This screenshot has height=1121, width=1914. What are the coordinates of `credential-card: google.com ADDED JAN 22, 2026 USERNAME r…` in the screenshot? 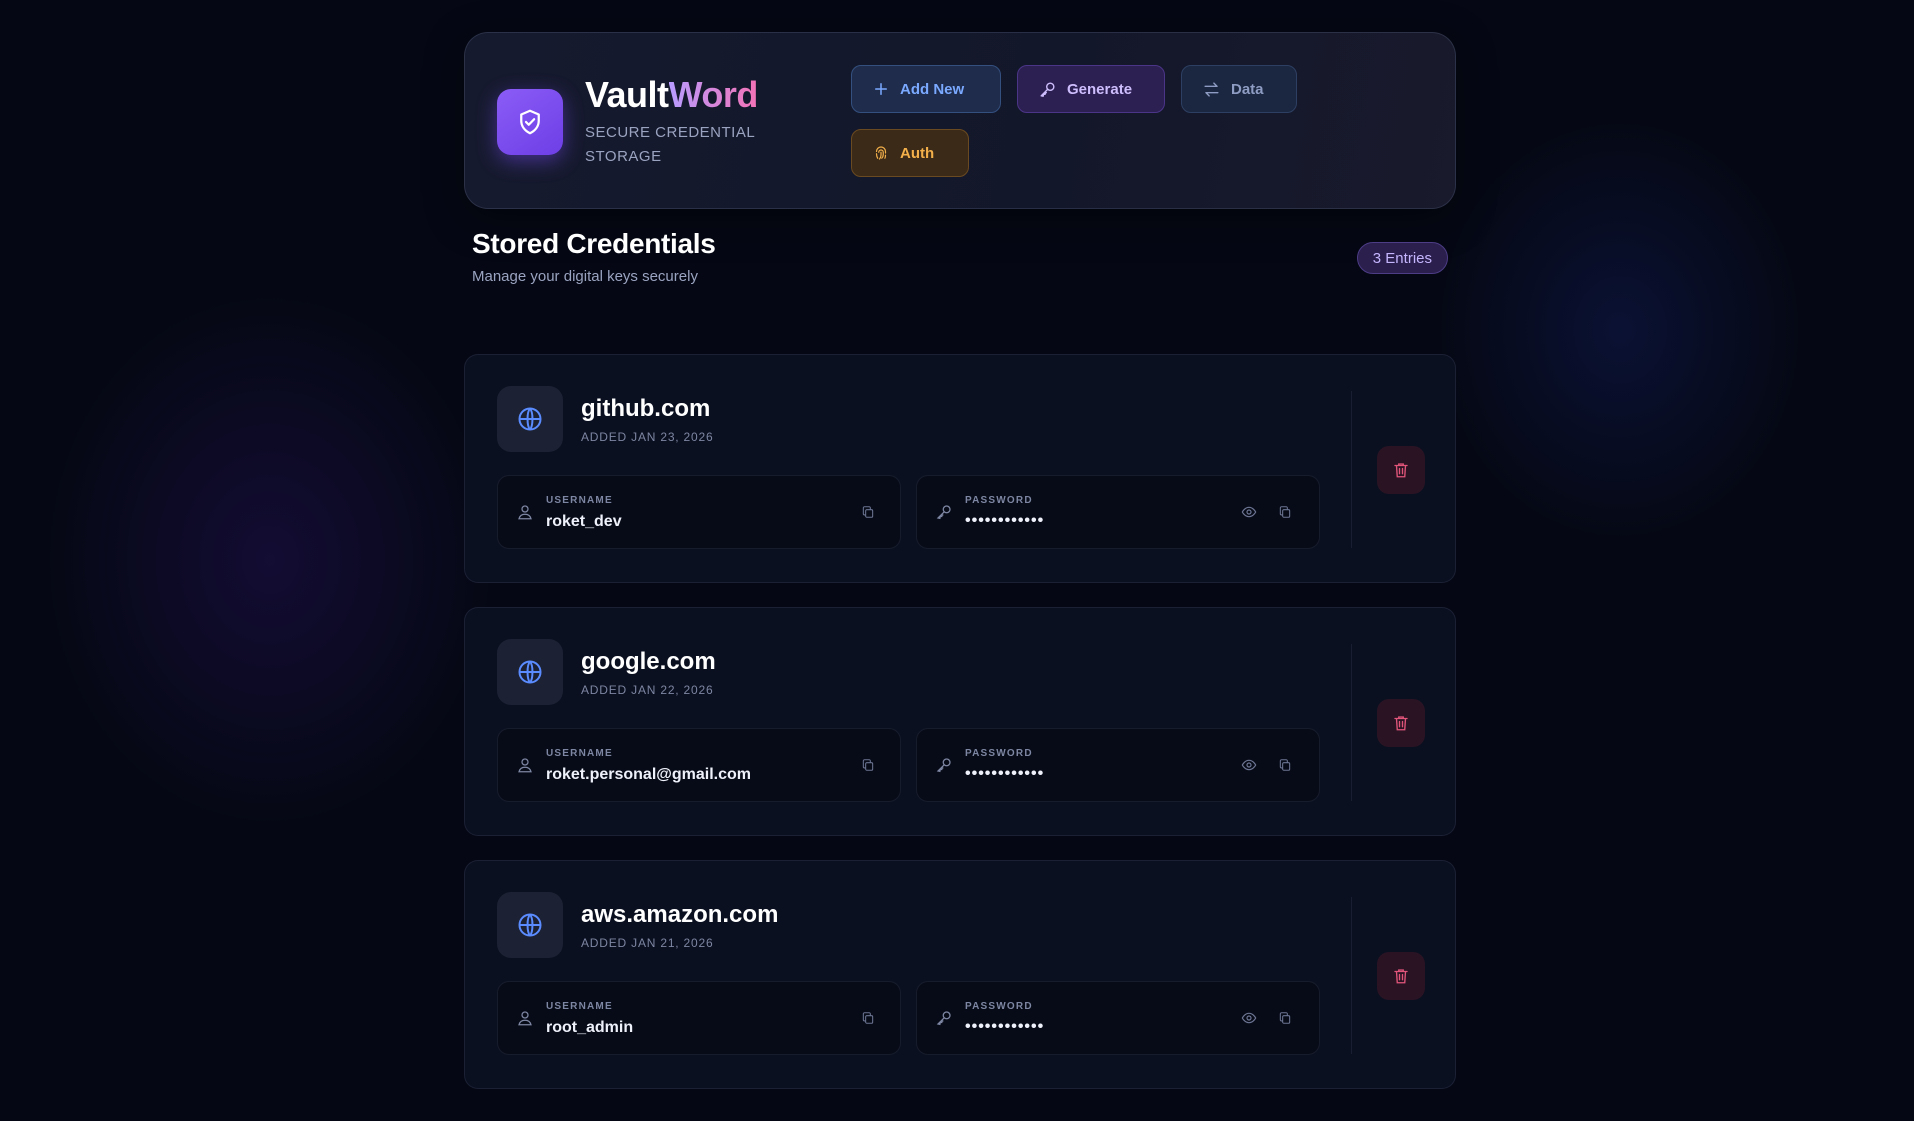 It's located at (960, 721).